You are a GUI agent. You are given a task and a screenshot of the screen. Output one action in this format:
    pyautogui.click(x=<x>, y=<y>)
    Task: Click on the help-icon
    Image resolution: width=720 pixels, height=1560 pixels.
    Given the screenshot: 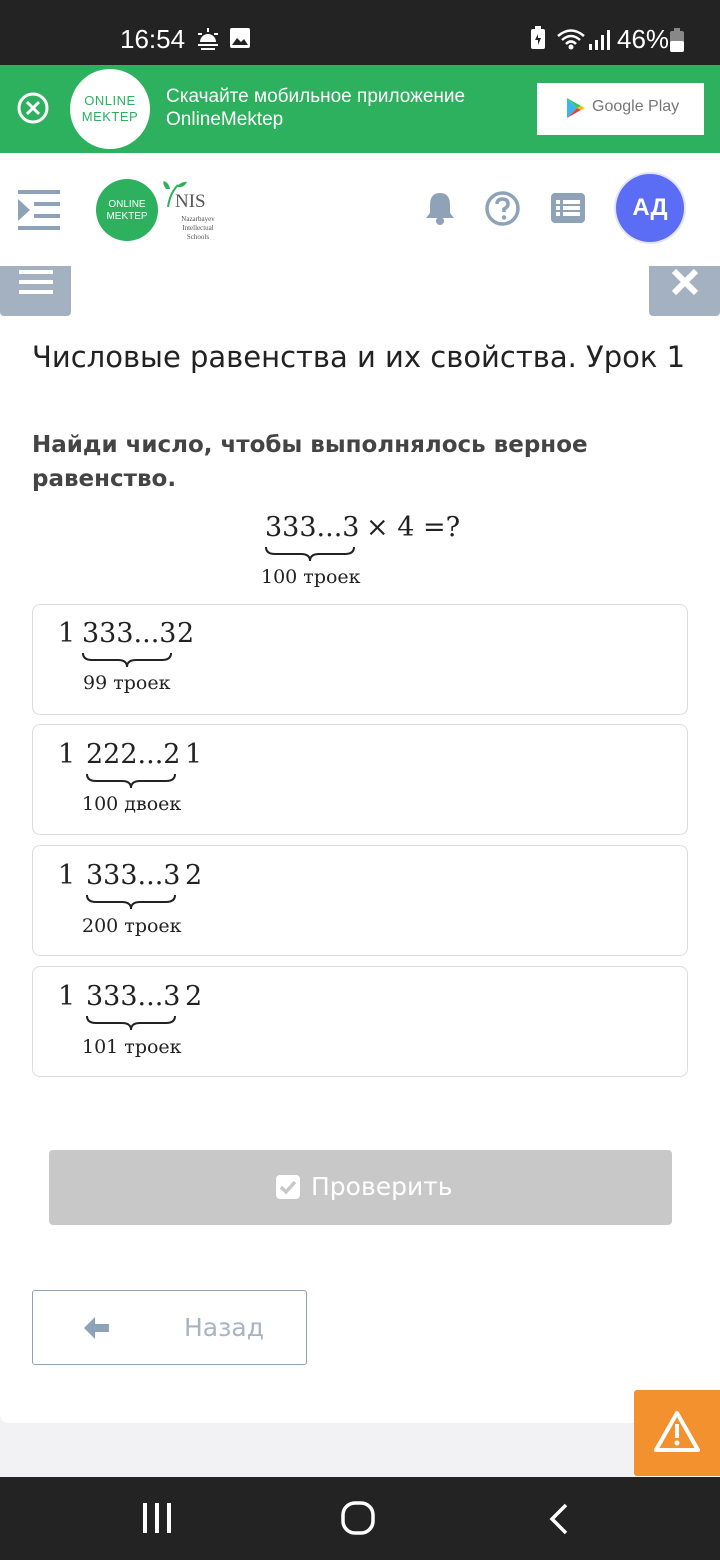 What is the action you would take?
    pyautogui.click(x=502, y=208)
    